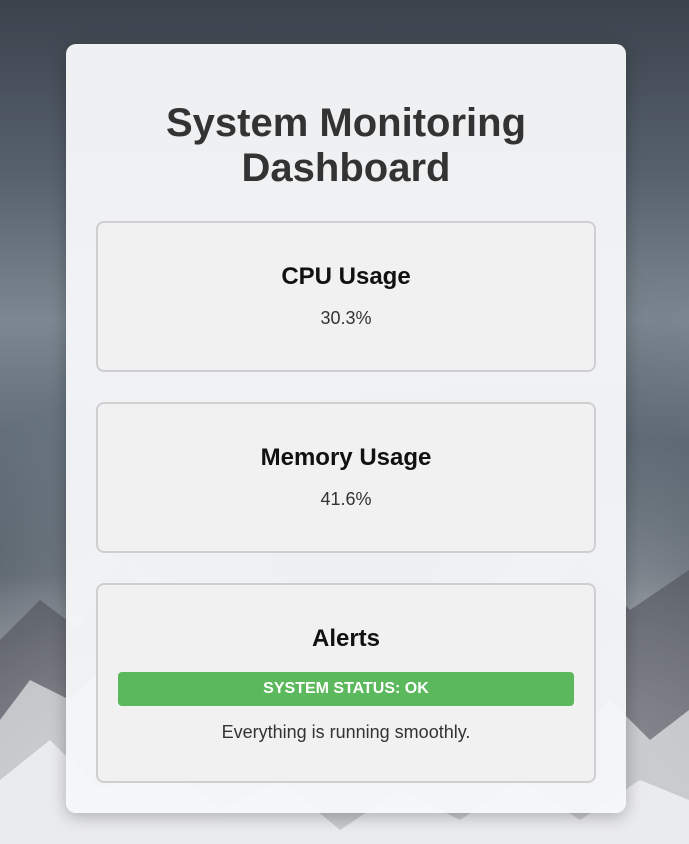  I want to click on memory-usage-value: 41.6%, so click(346, 499).